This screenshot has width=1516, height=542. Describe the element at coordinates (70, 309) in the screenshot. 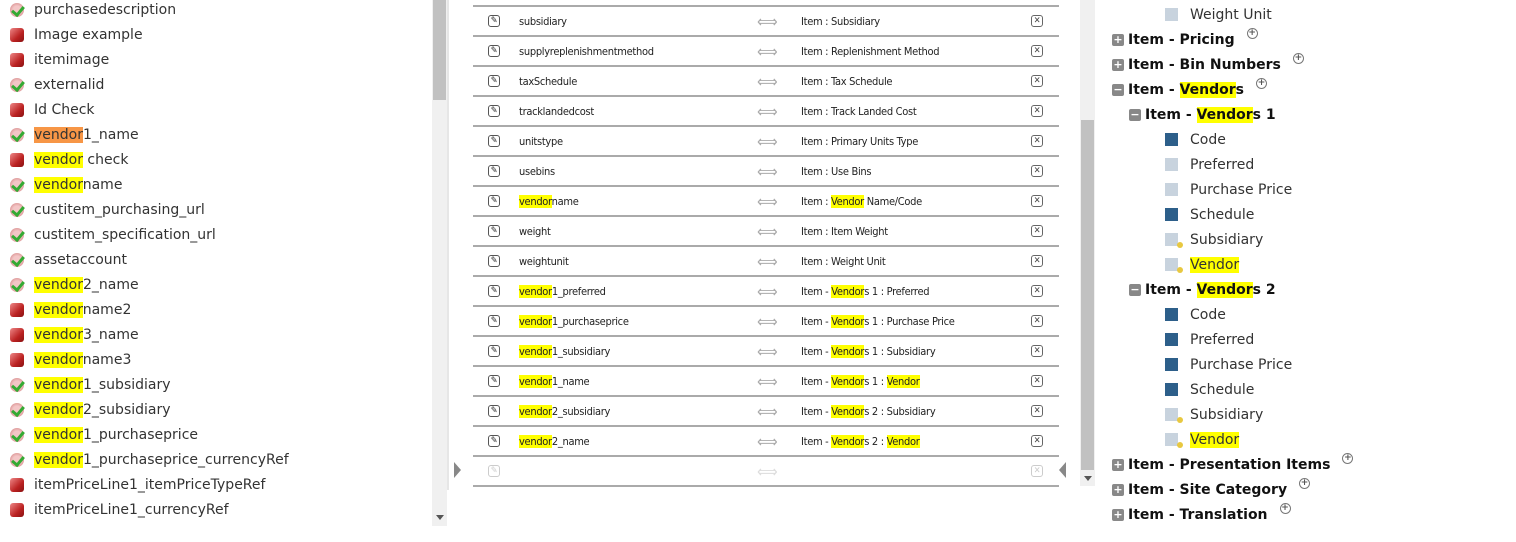

I see `source-field-item: vendorname2` at that location.